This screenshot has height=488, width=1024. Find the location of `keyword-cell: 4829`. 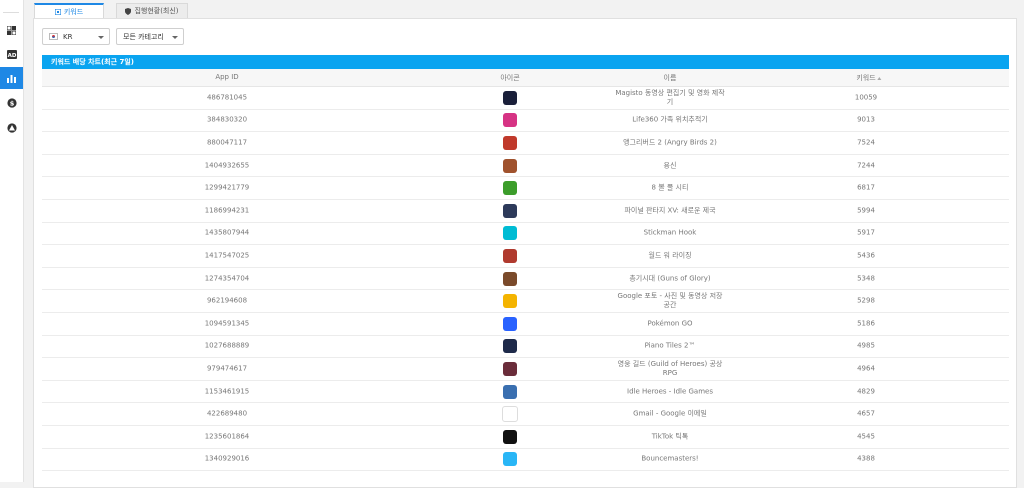

keyword-cell: 4829 is located at coordinates (866, 391).